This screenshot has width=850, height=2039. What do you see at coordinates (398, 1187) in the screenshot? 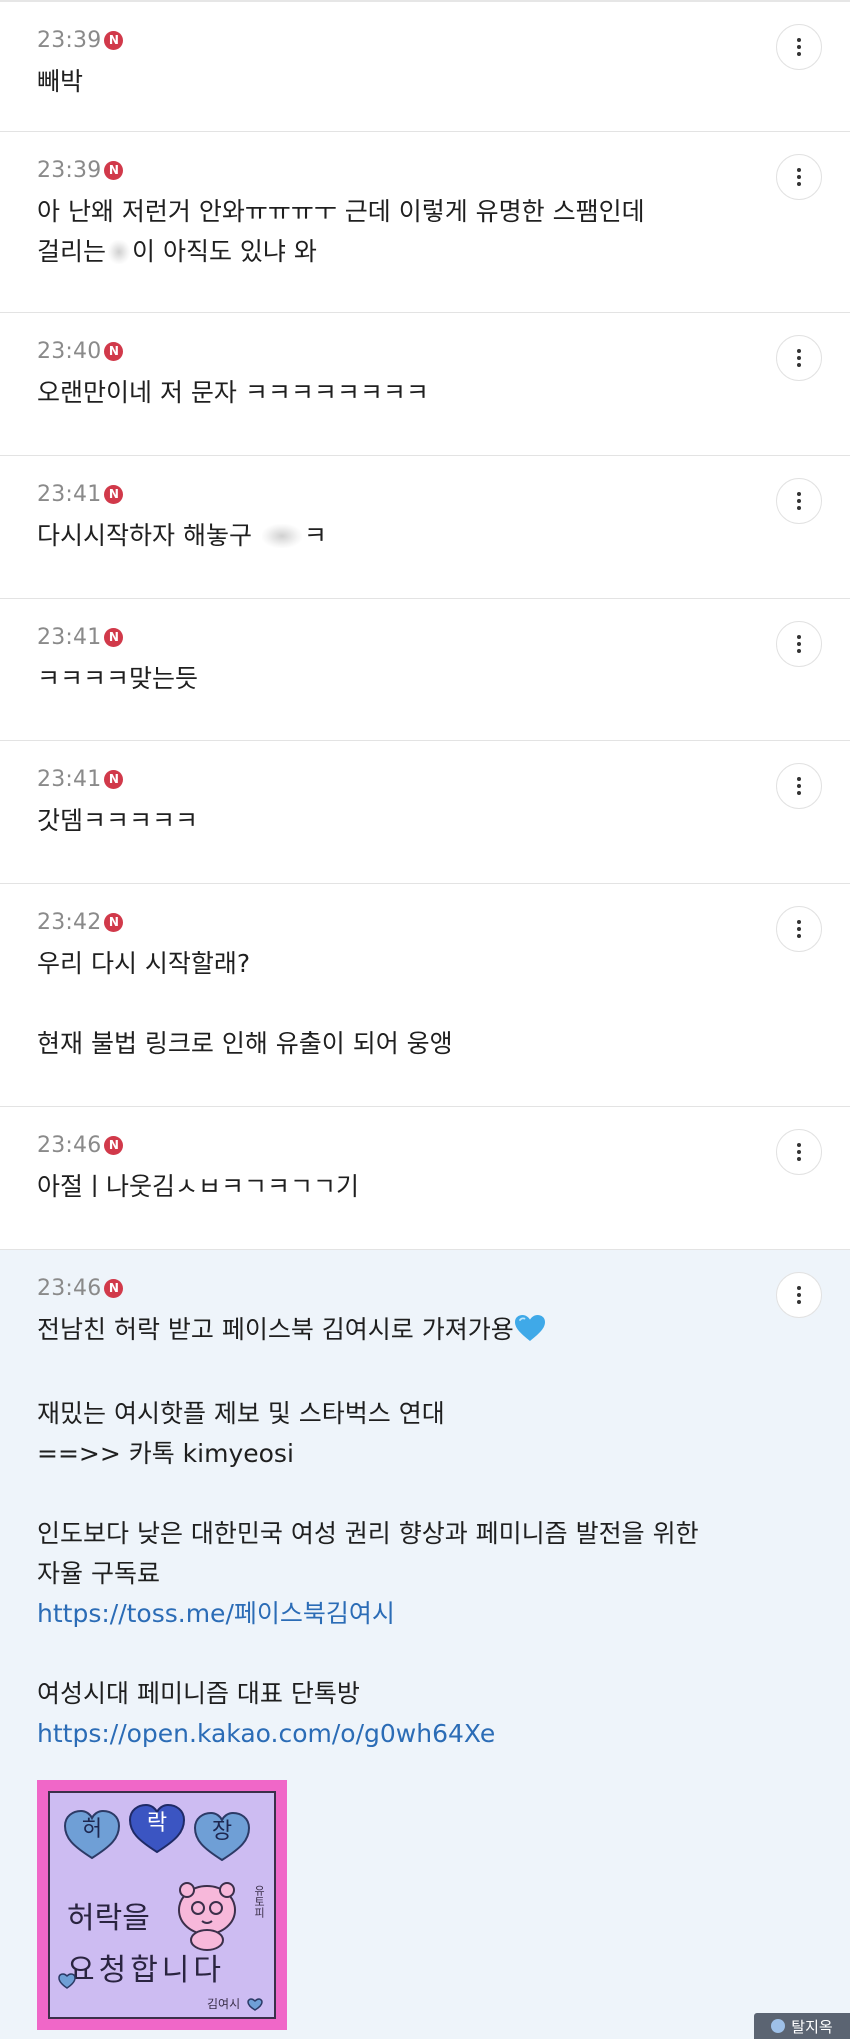
I see `comment-body: 아절ㅣ나웃김ㅅㅂㅋㄱㅋㄱㄱ기` at bounding box center [398, 1187].